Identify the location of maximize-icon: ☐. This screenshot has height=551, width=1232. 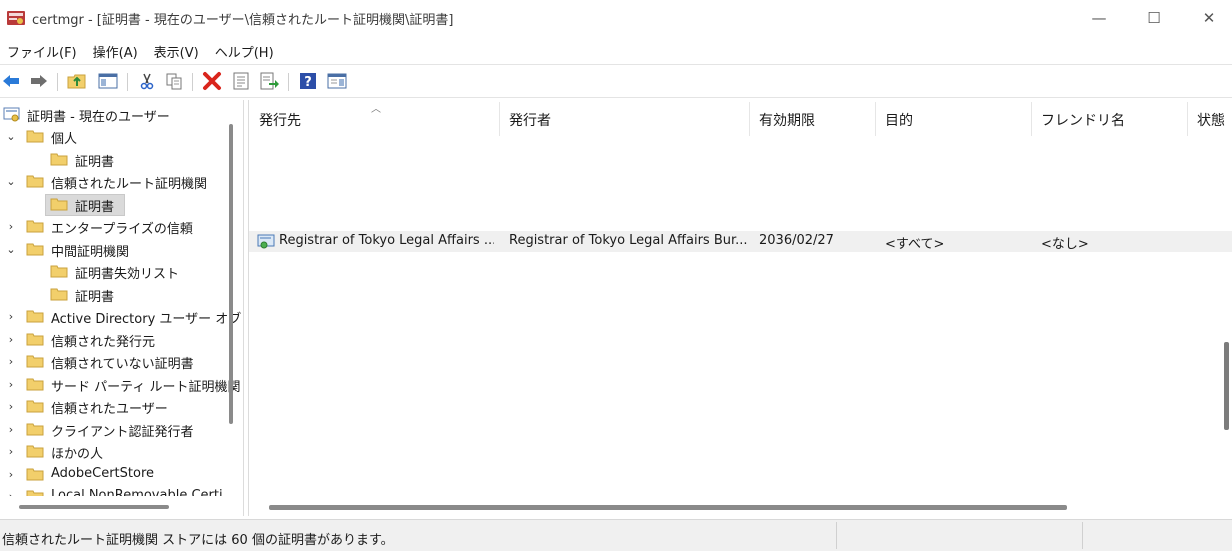
(1154, 18).